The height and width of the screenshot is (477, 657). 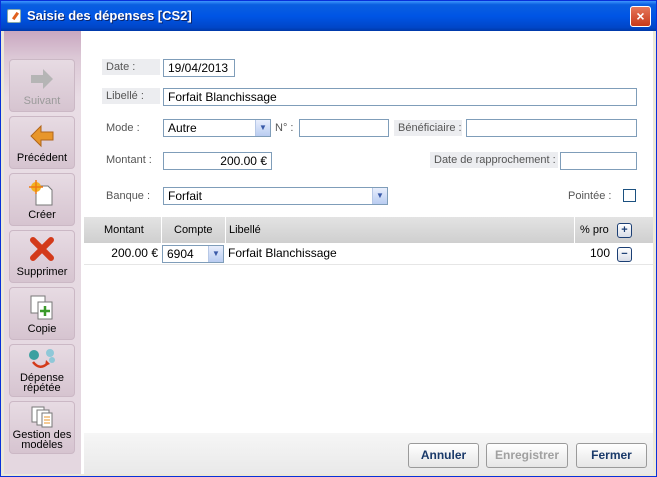 I want to click on compte-select: 6904 ▼, so click(x=193, y=254).